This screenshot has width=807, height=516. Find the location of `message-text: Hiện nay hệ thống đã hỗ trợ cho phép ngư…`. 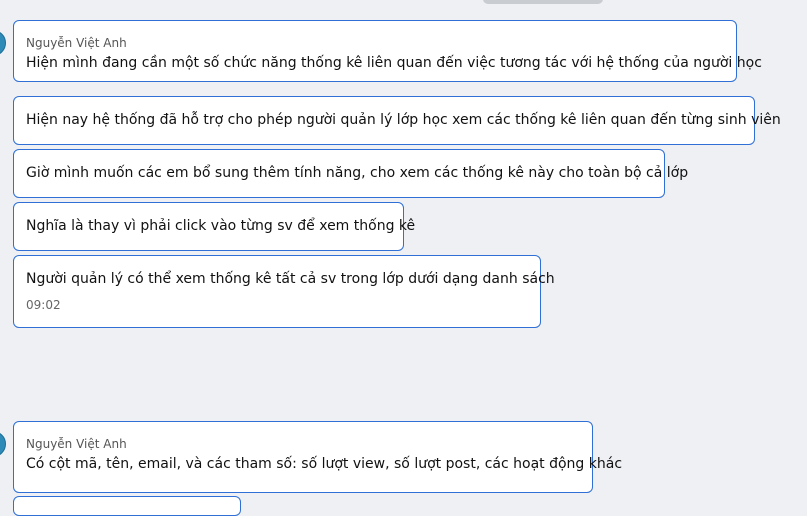

message-text: Hiện nay hệ thống đã hỗ trợ cho phép ngư… is located at coordinates (403, 120).